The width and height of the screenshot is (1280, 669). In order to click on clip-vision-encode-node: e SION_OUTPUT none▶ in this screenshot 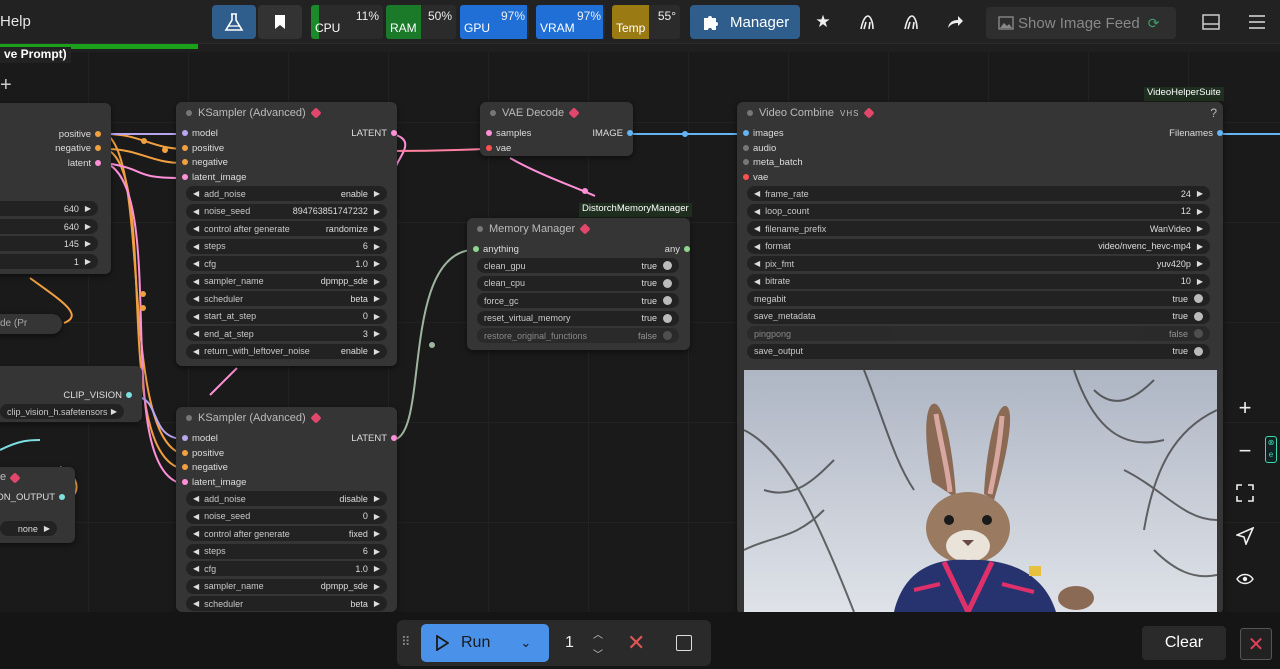, I will do `click(37, 505)`.